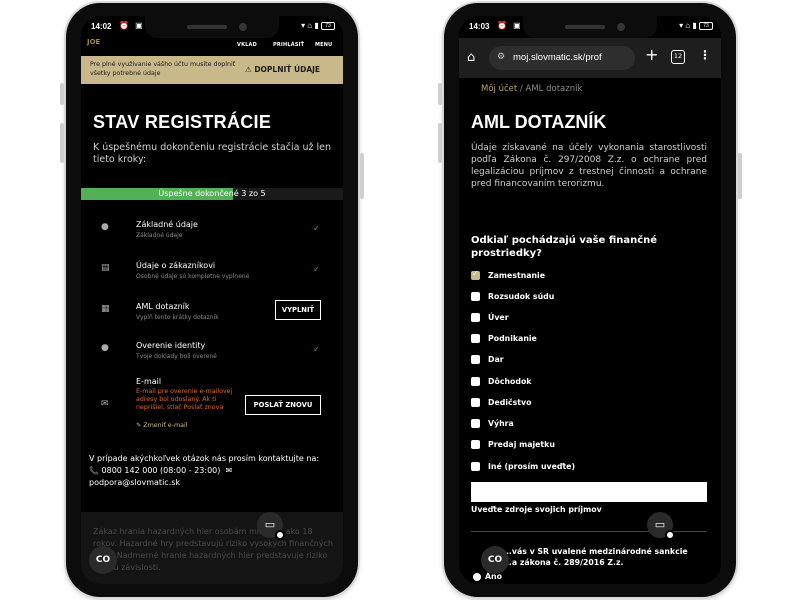 This screenshot has height=600, width=800. Describe the element at coordinates (651, 54) in the screenshot. I see `new-tab-icon: +` at that location.